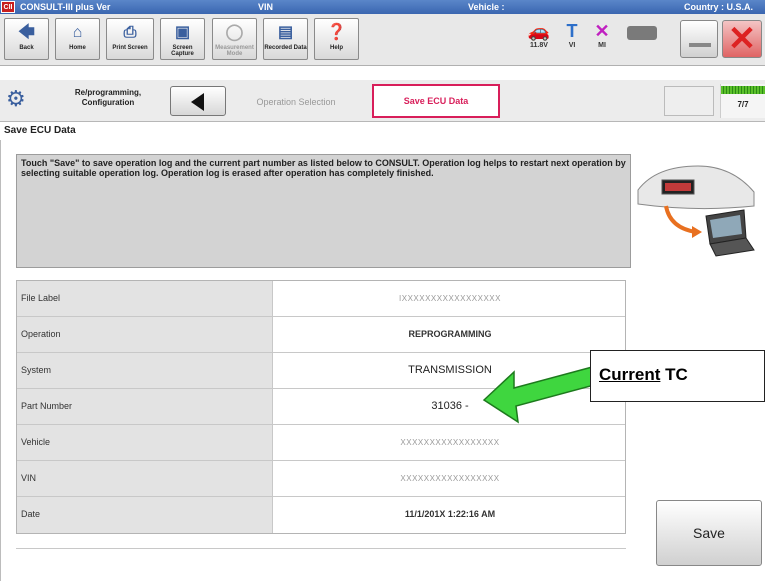 This screenshot has width=765, height=581. Describe the element at coordinates (321, 443) in the screenshot. I see `table-row: Vehicle XXXXXXXXXXXXXXXXX` at that location.